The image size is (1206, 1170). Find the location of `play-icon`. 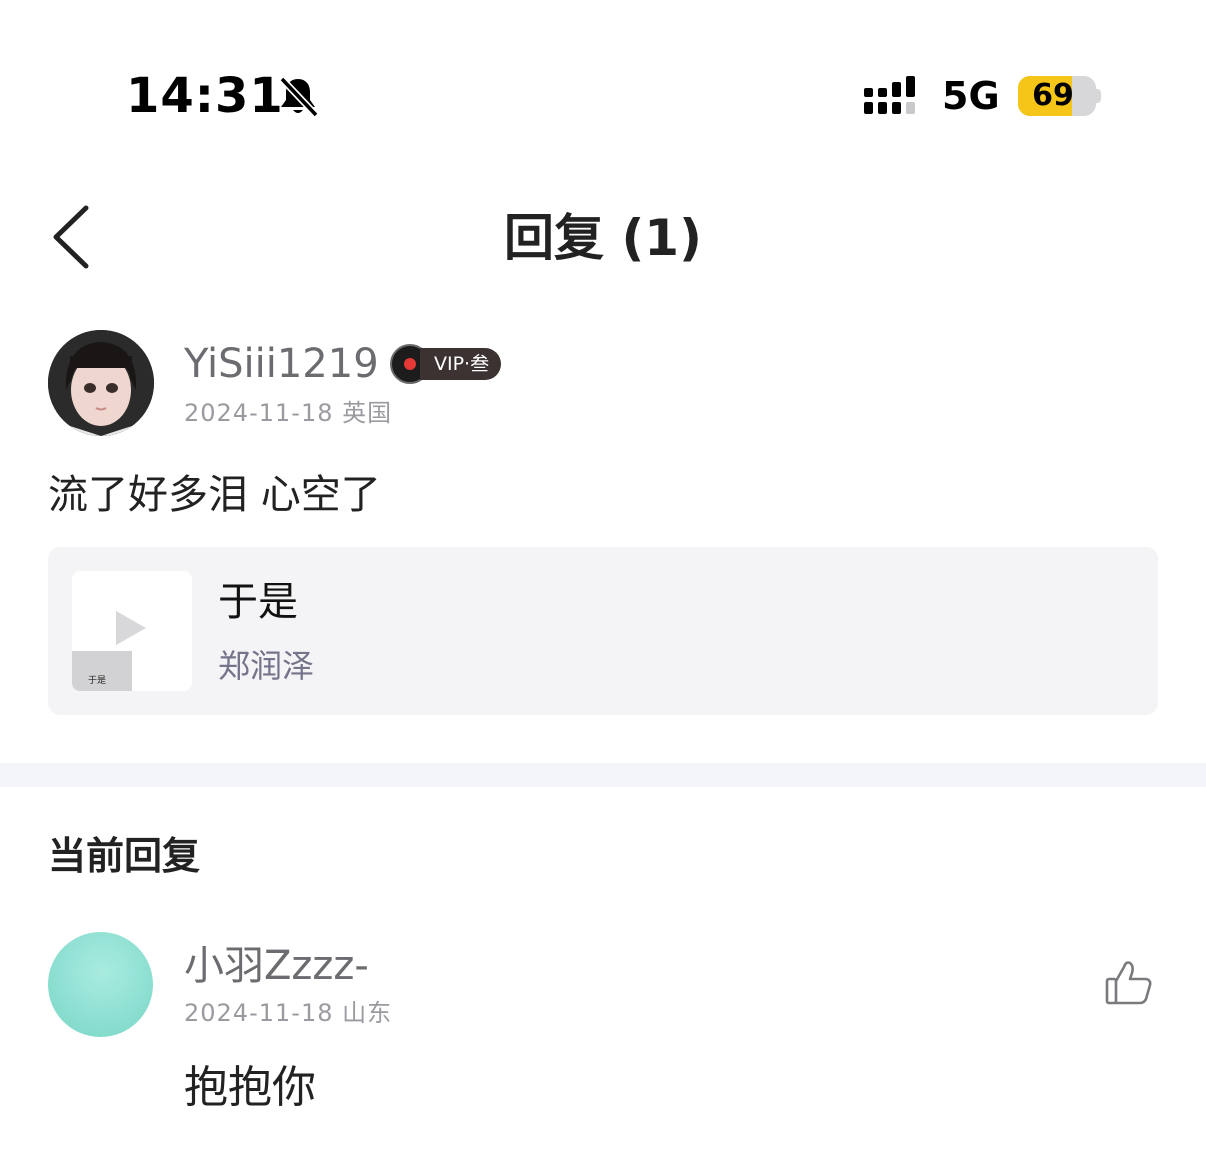

play-icon is located at coordinates (131, 628).